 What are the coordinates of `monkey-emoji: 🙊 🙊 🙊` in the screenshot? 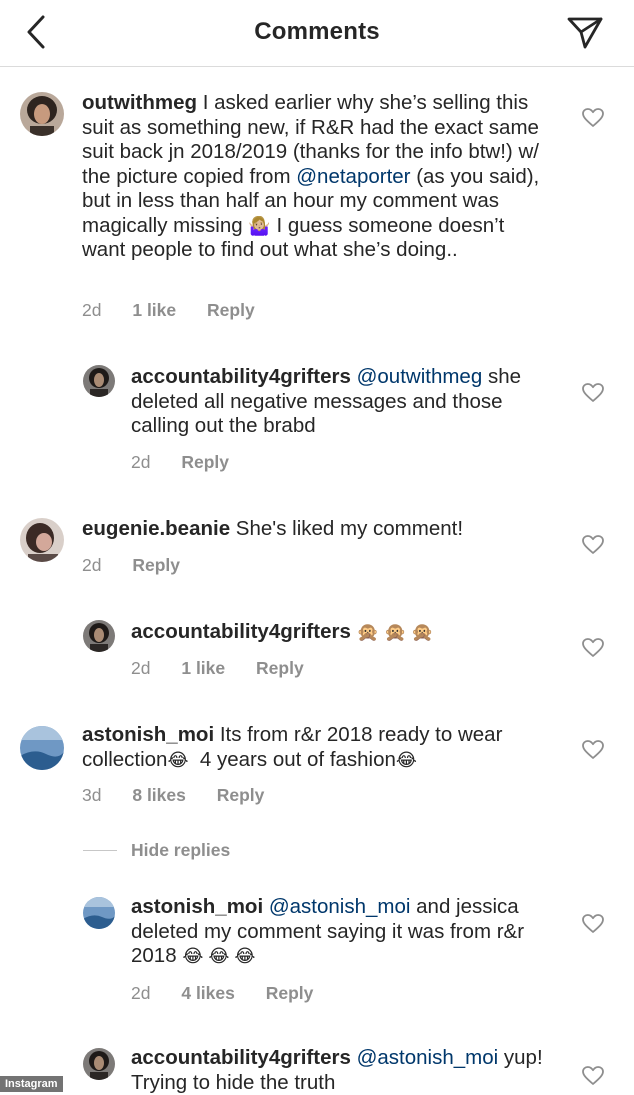 It's located at (395, 632).